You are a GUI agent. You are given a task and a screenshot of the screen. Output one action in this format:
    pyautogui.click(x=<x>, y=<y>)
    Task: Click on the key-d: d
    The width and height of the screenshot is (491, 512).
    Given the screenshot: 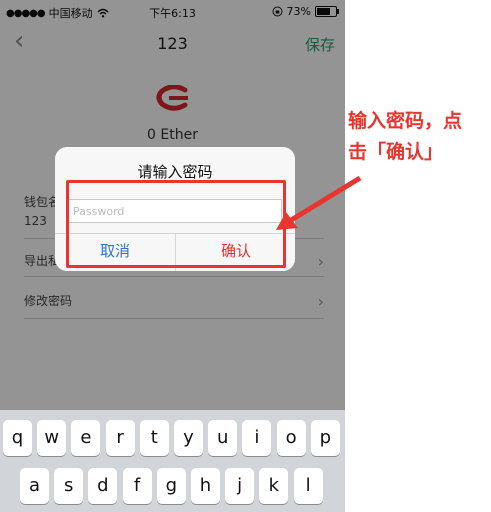 What is the action you would take?
    pyautogui.click(x=103, y=486)
    